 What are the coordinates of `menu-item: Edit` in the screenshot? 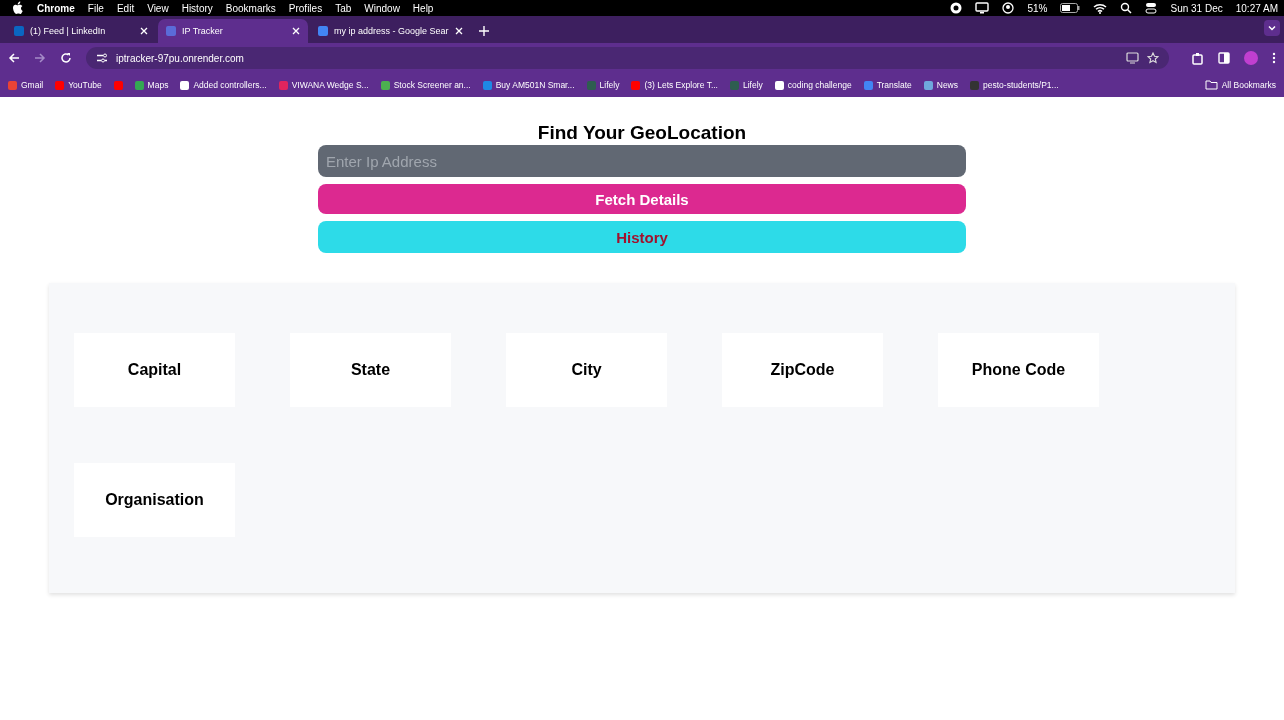 It's located at (125, 8).